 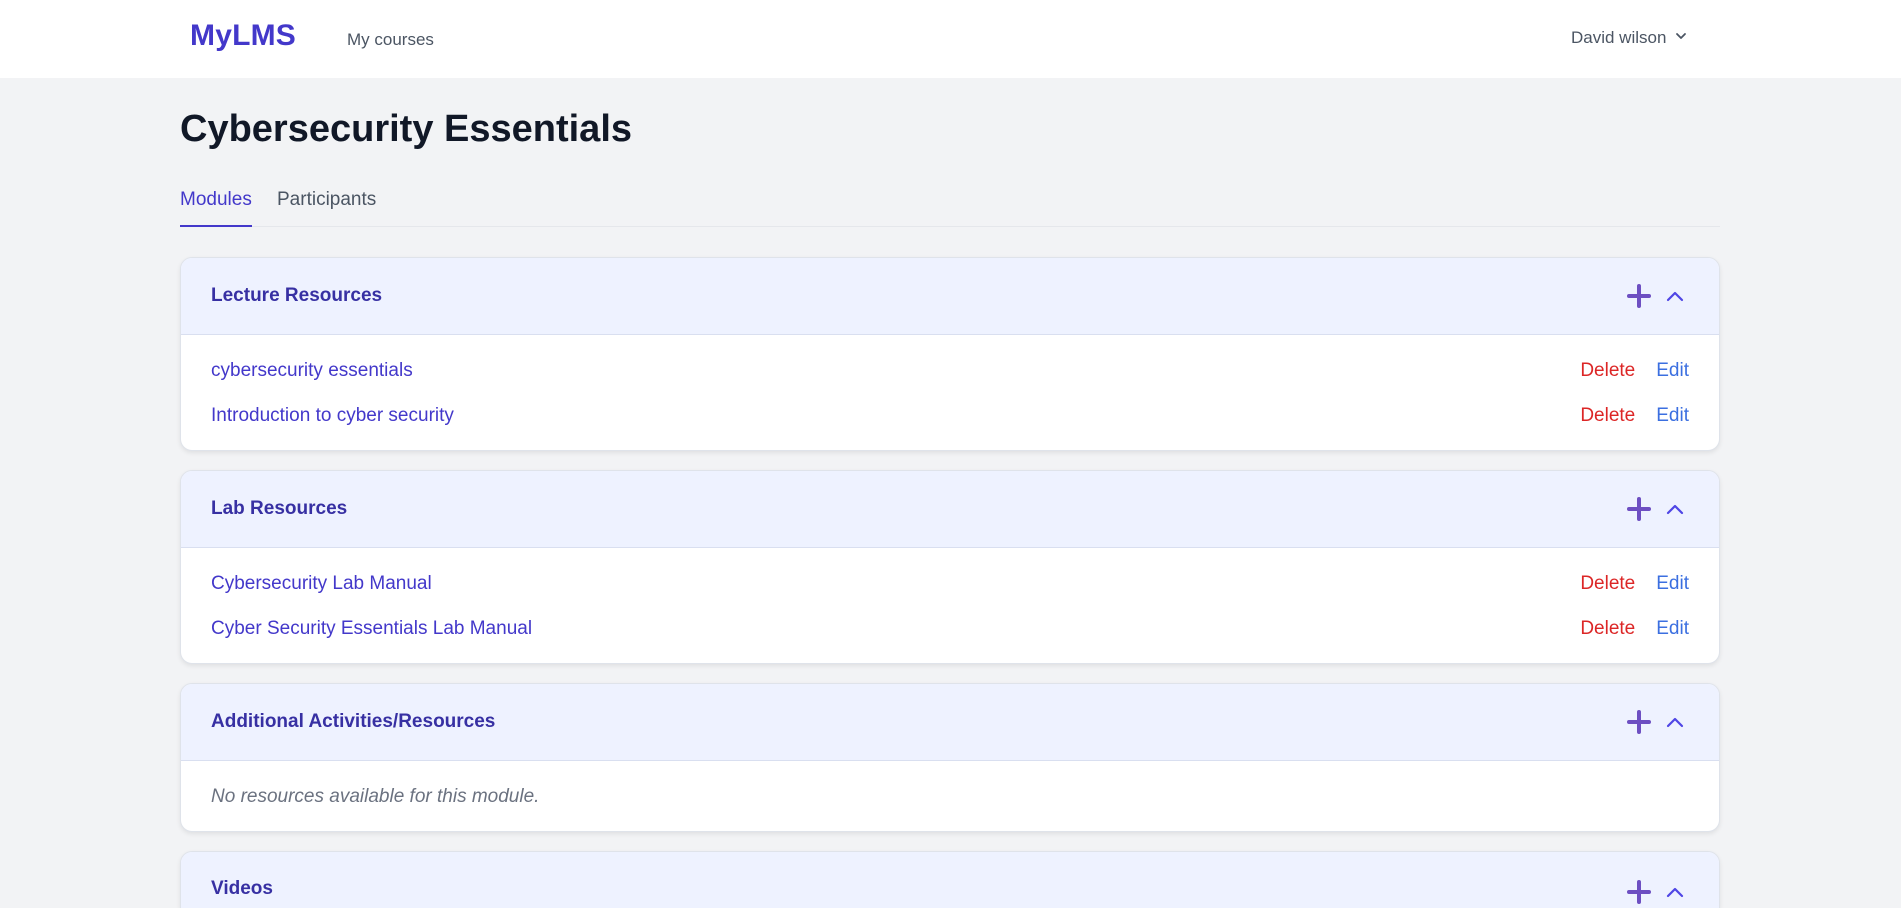 What do you see at coordinates (1619, 37) in the screenshot?
I see `user-name: David wilson` at bounding box center [1619, 37].